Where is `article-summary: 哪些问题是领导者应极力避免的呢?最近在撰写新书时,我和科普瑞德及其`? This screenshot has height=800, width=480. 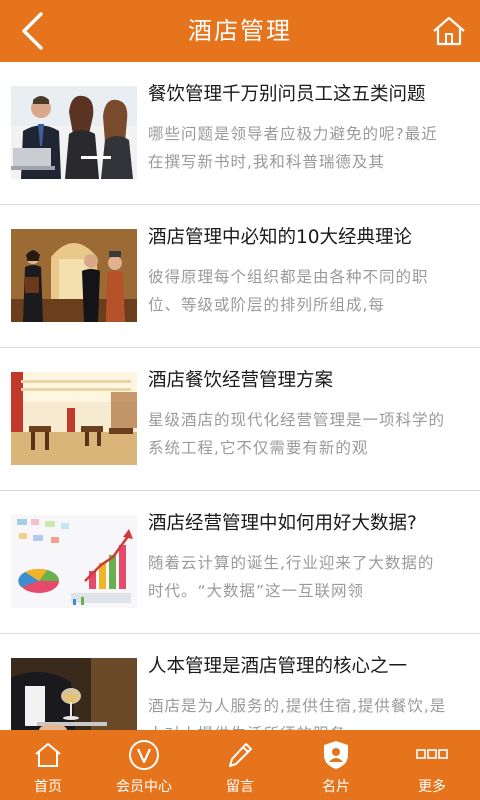
article-summary: 哪些问题是领导者应极力避免的呢?最近在撰写新书时,我和科普瑞德及其 is located at coordinates (293, 148).